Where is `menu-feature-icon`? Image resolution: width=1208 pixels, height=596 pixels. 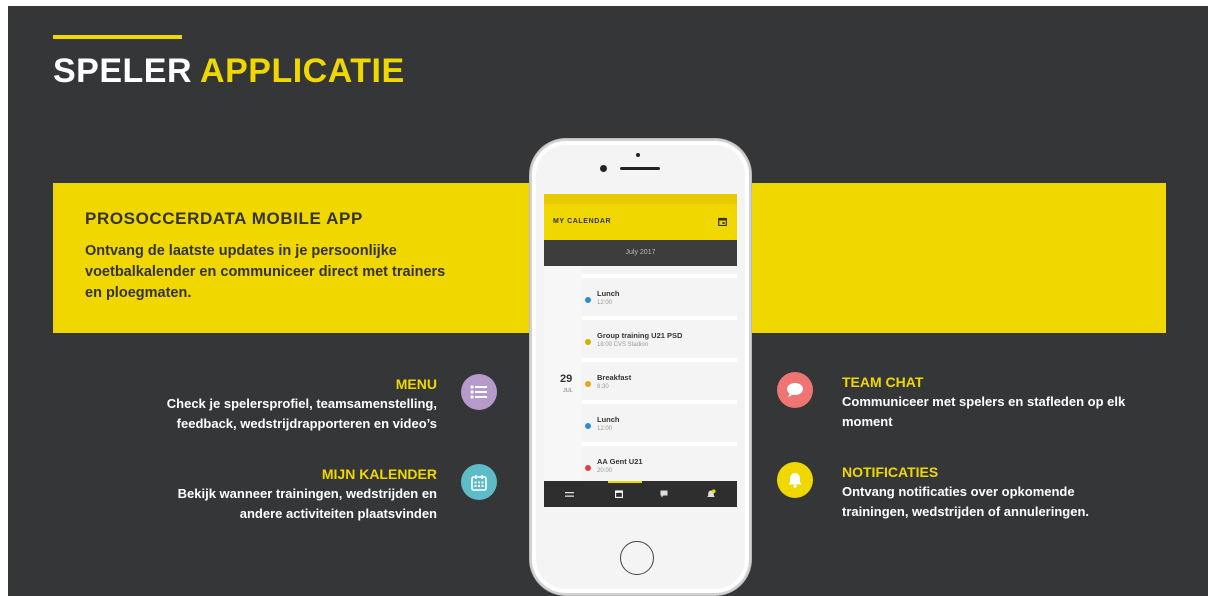 menu-feature-icon is located at coordinates (479, 392).